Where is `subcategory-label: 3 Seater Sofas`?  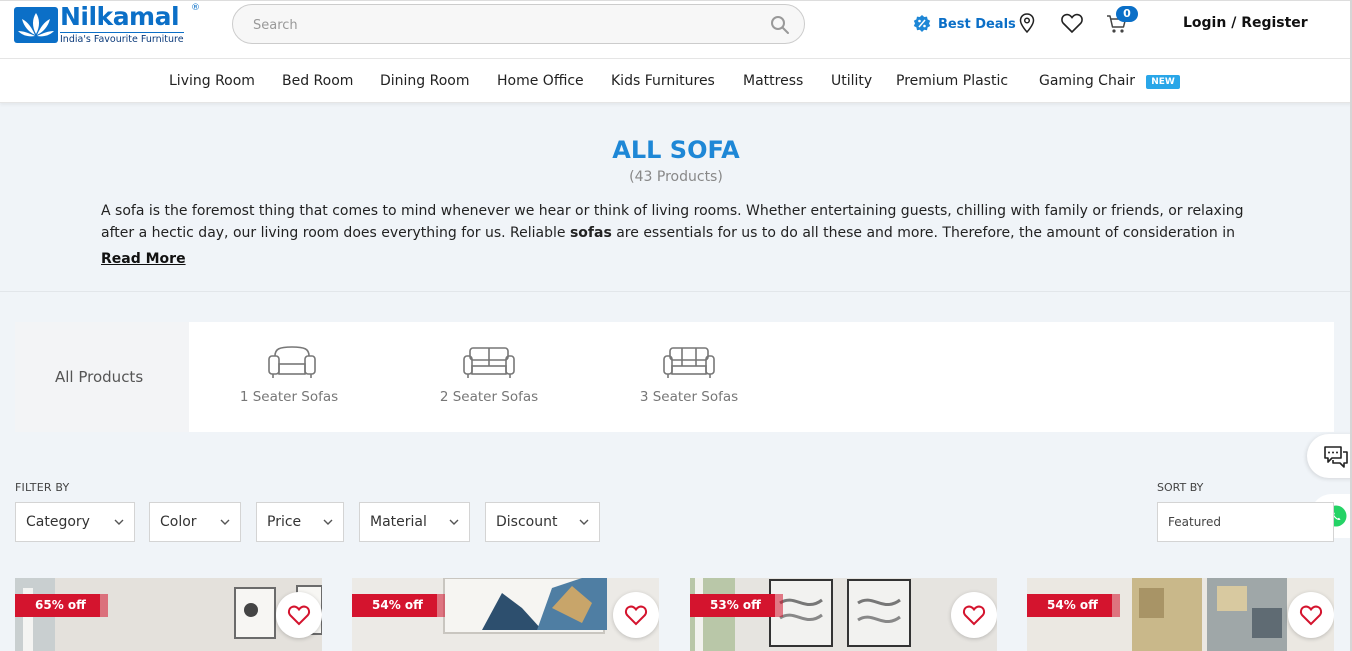 subcategory-label: 3 Seater Sofas is located at coordinates (689, 397).